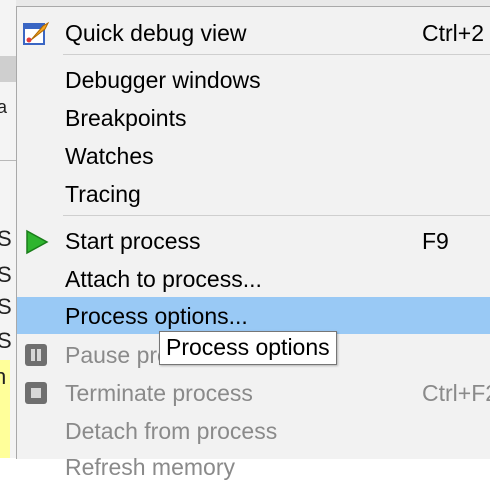 The width and height of the screenshot is (490, 484). What do you see at coordinates (109, 156) in the screenshot?
I see `menu-item-label: Watches` at bounding box center [109, 156].